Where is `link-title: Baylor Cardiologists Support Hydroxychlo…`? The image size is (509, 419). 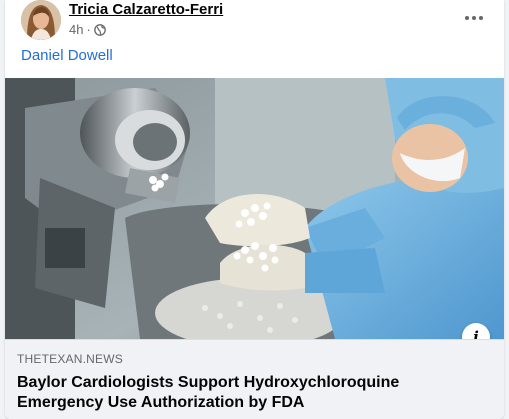 link-title: Baylor Cardiologists Support Hydroxychlo… is located at coordinates (252, 393).